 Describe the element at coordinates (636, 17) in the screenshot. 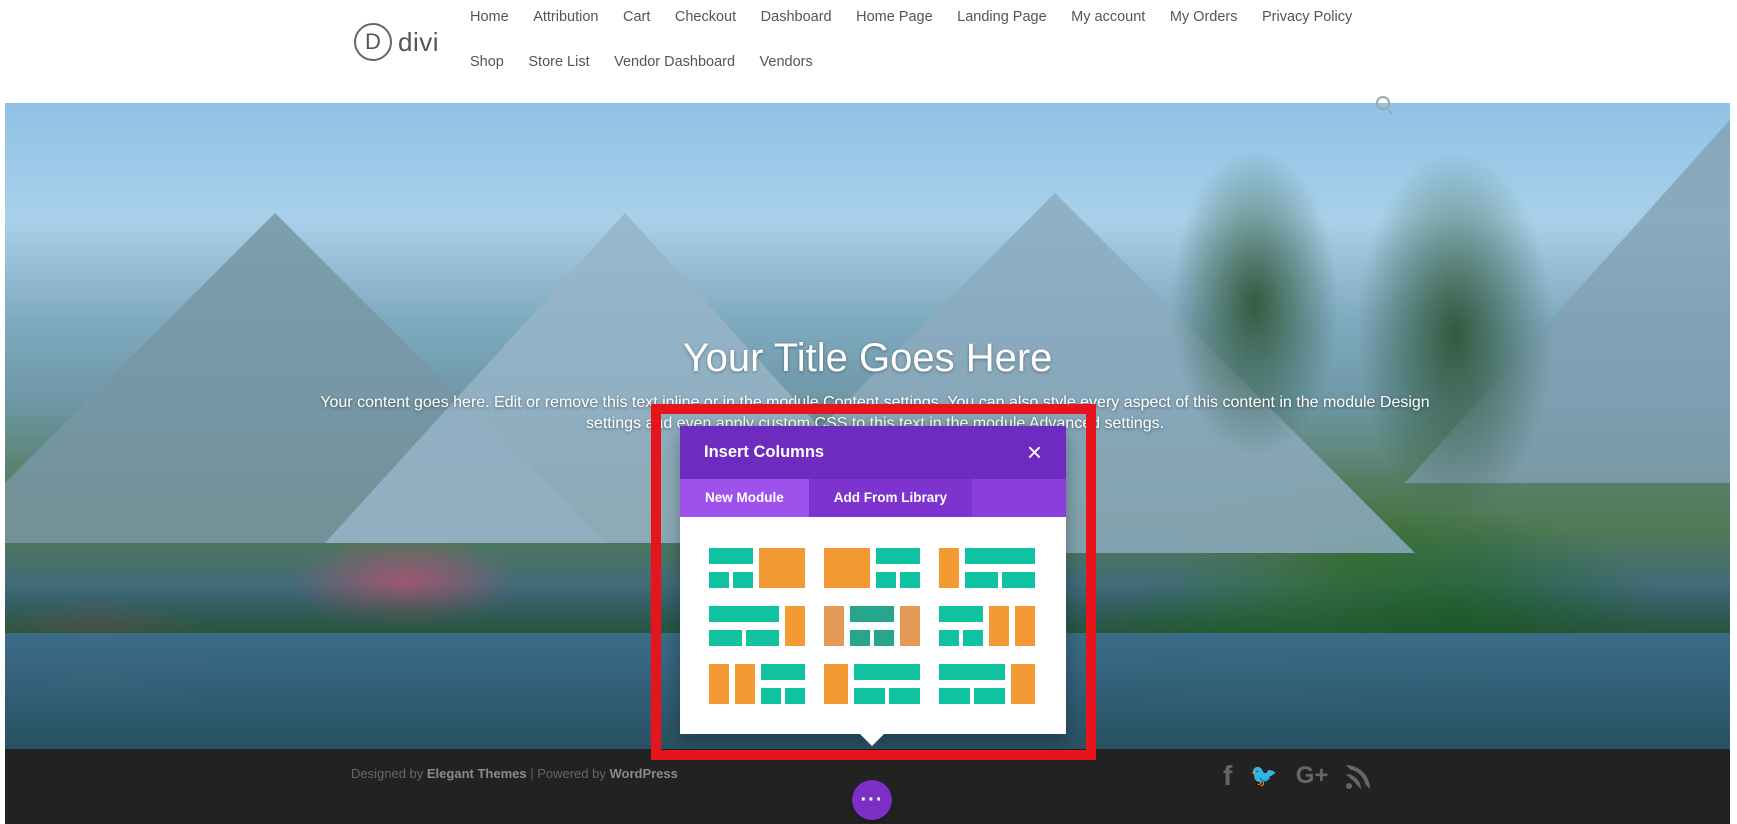

I see `nav-link-cart: Cart` at that location.